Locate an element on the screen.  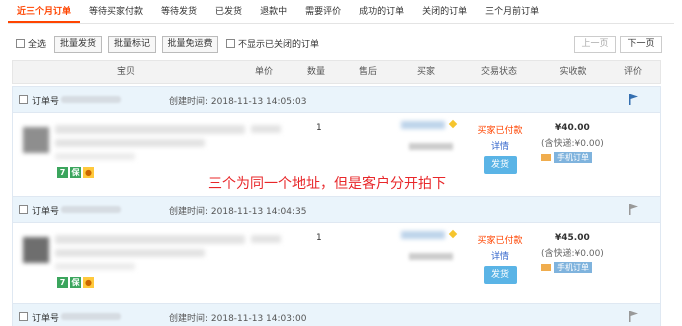
order-card: 订单号 创建时间: 2018-11-13 14:03:00 is located at coordinates (336, 314).